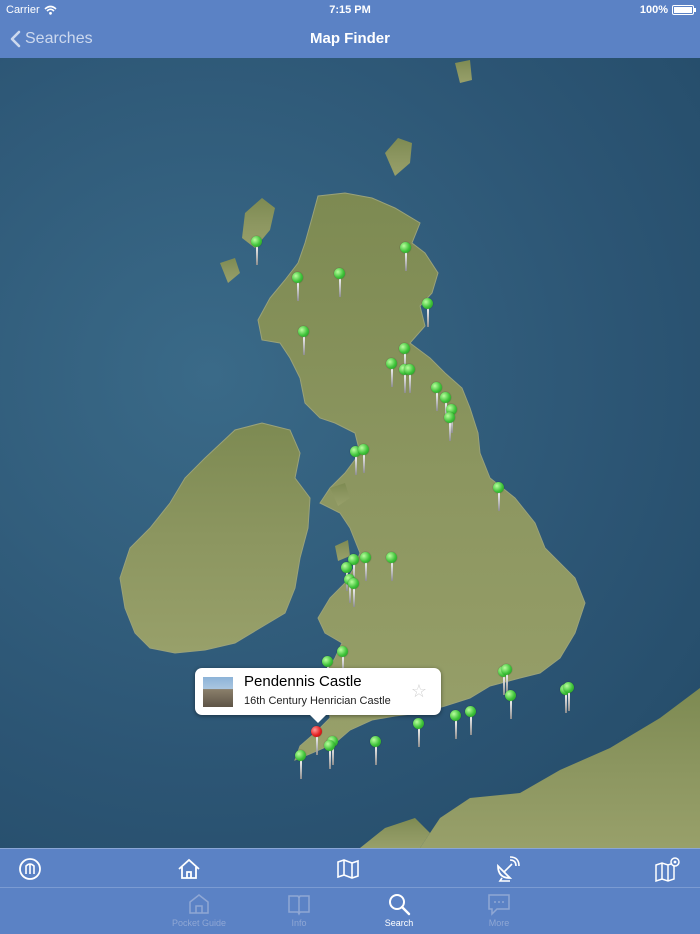  I want to click on status-bar: Carrier 7:15 PM 100%, so click(350, 10).